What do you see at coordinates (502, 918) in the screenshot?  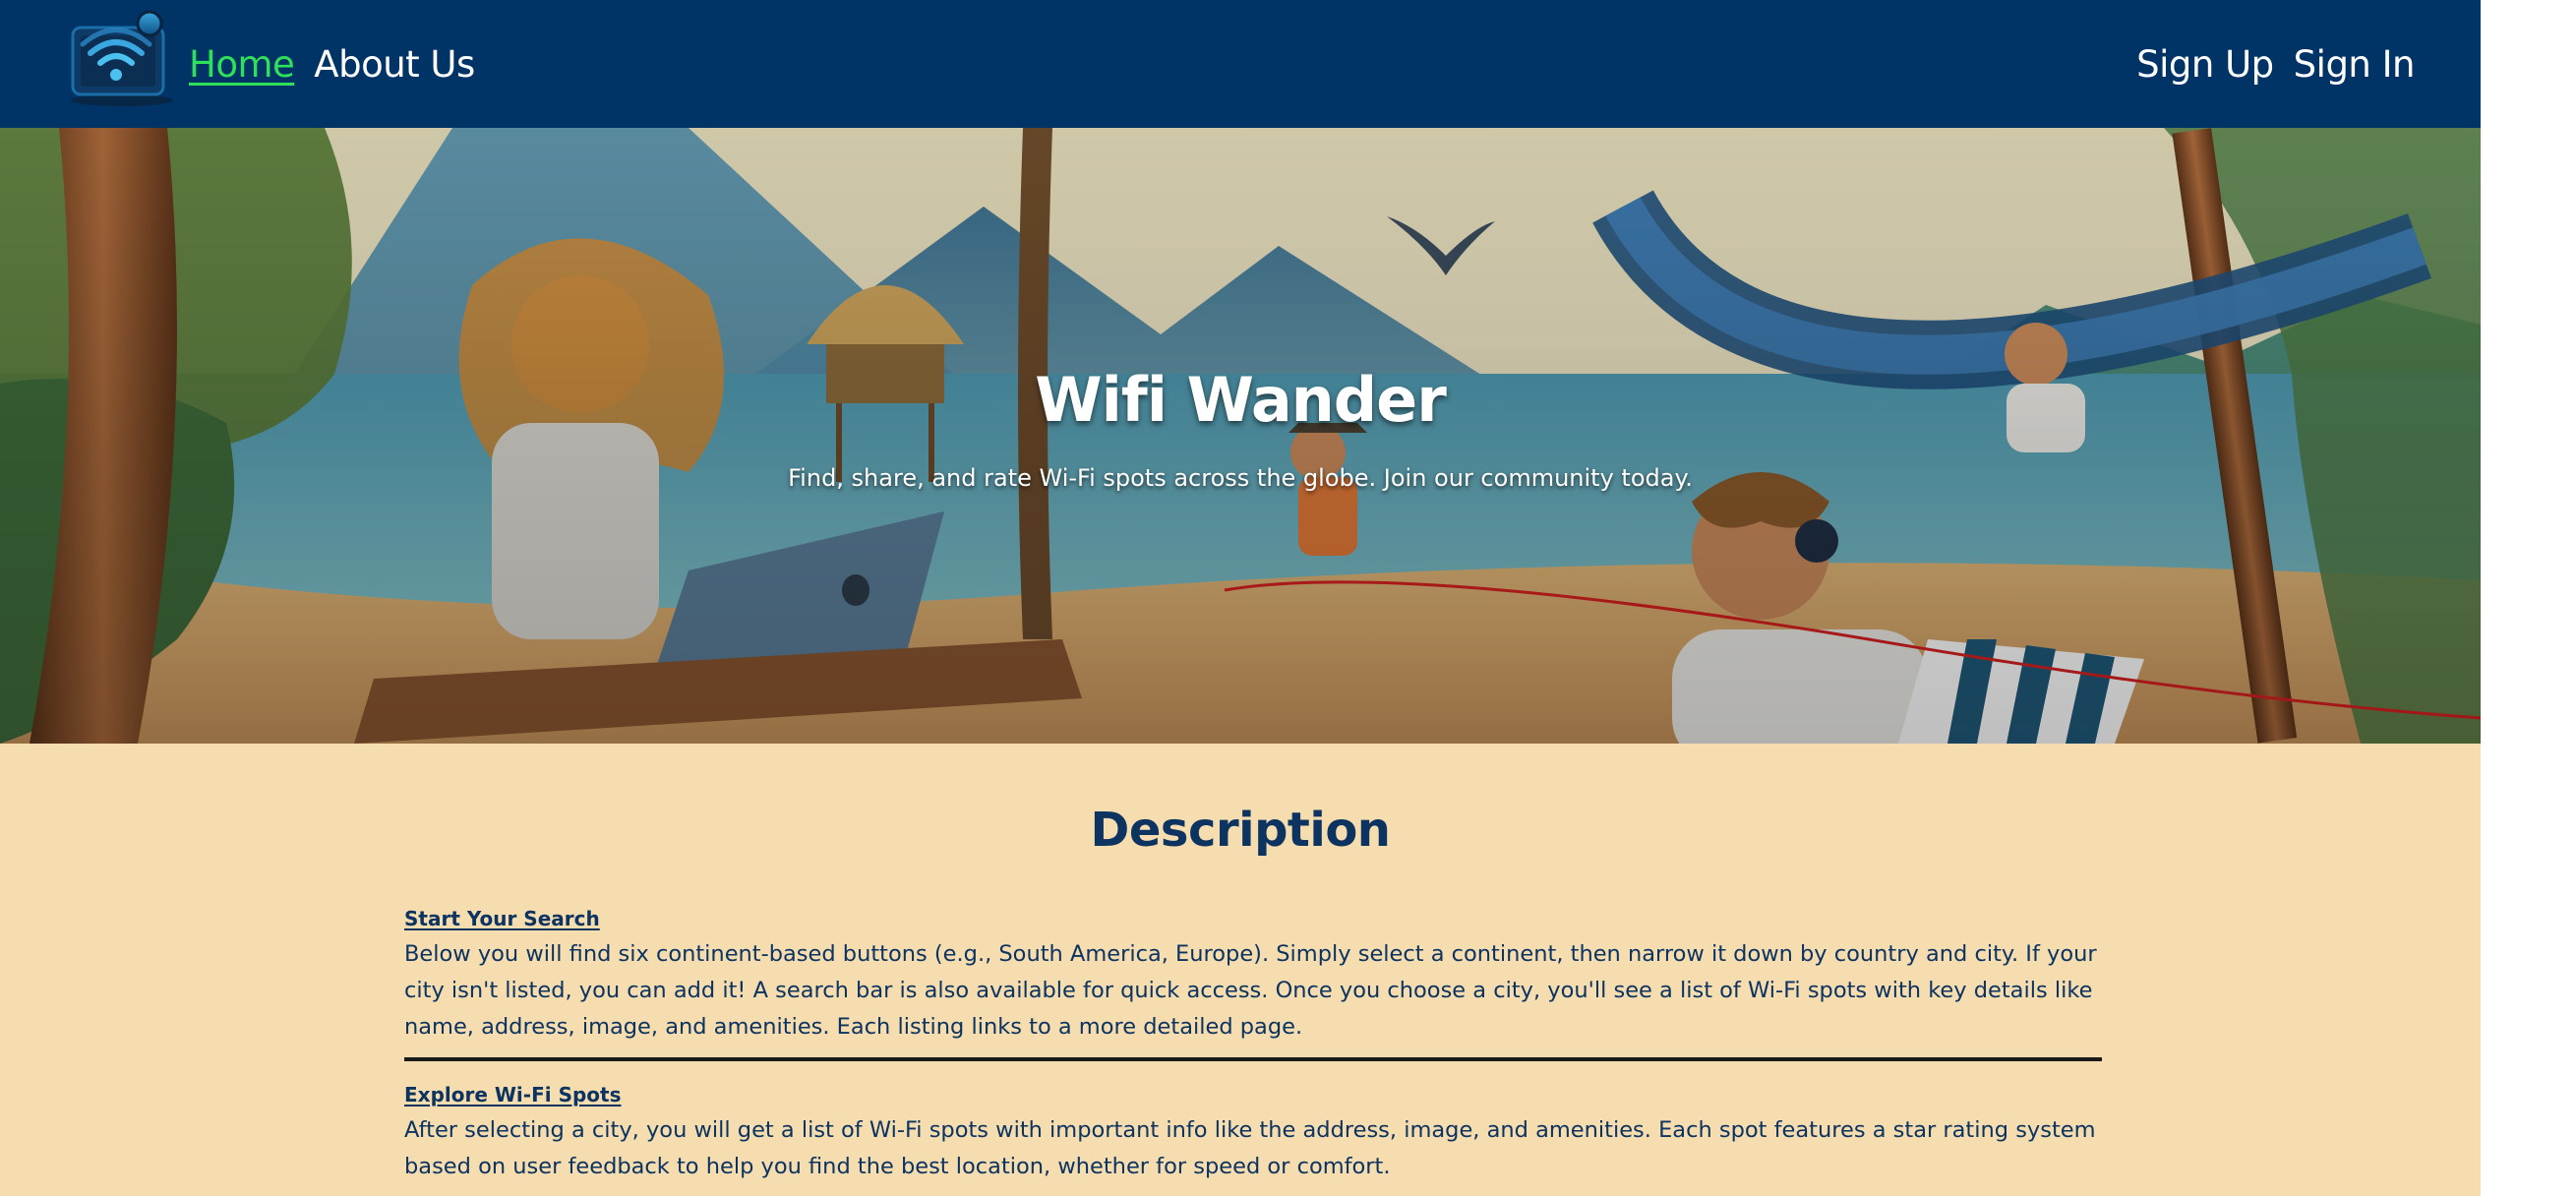 I see `start-your-search-title: Start Your Search` at bounding box center [502, 918].